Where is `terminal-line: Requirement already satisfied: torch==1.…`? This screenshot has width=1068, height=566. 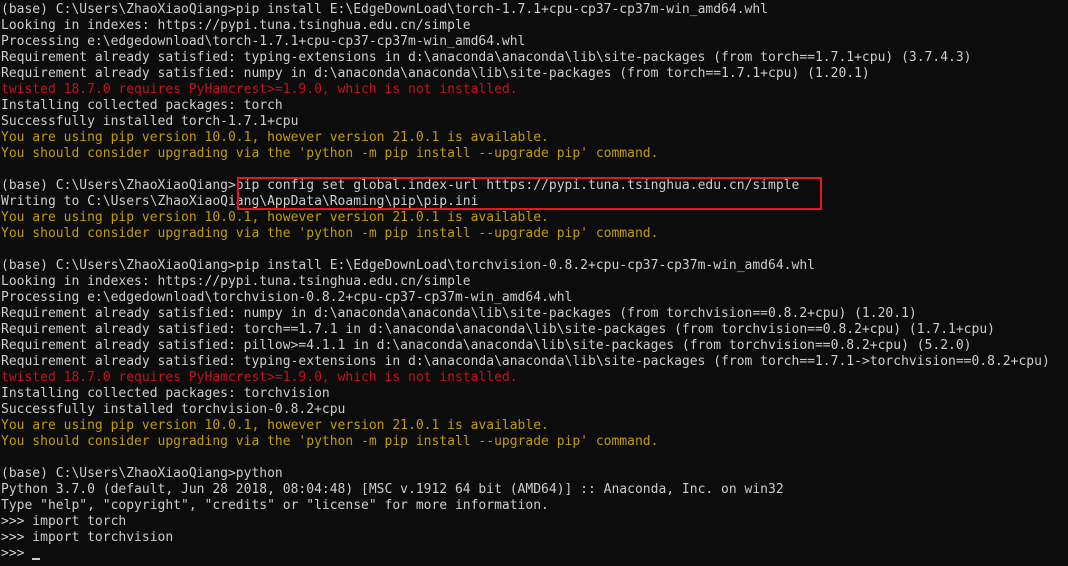 terminal-line: Requirement already satisfied: torch==1.… is located at coordinates (498, 329).